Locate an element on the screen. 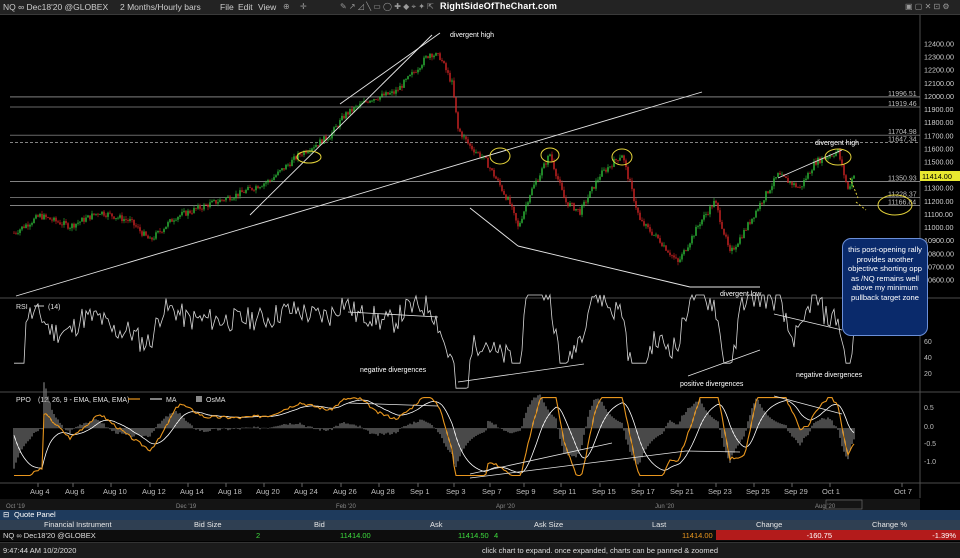  level-label: 11350.93 is located at coordinates (902, 179).